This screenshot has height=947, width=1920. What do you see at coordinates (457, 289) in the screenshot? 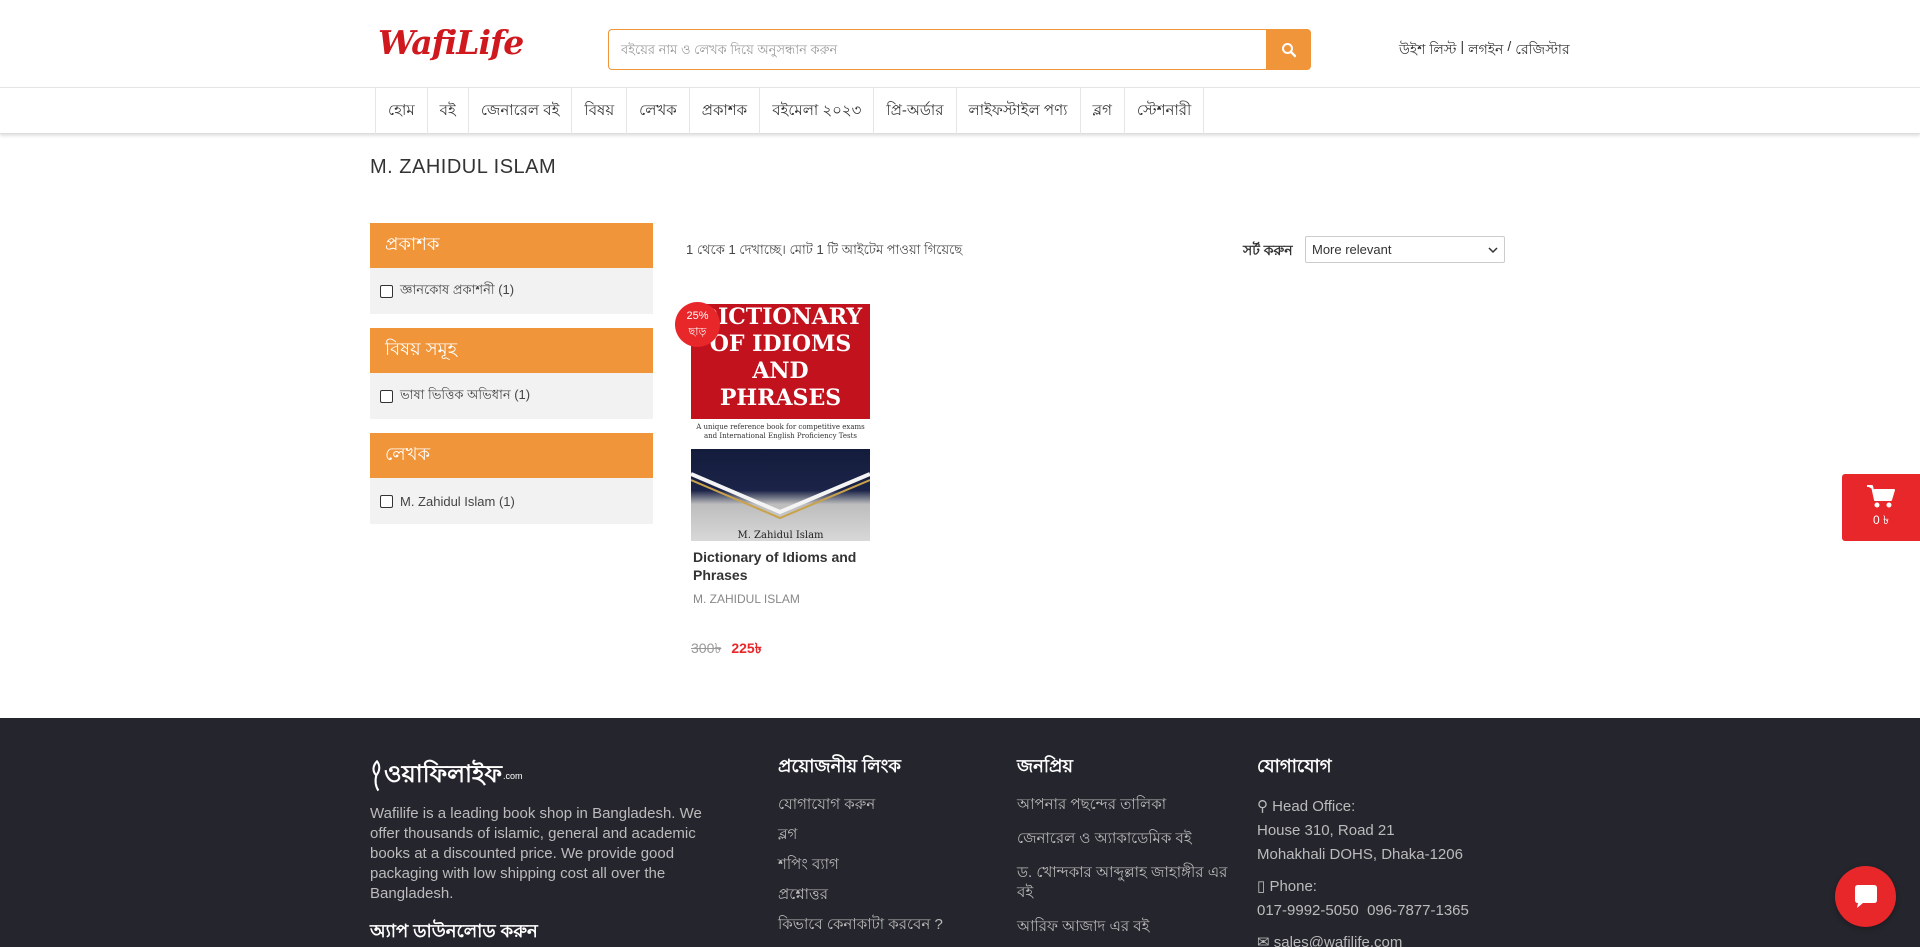
I see `filter-option-label: জ্ঞানকোষ প্রকাশনী (1)` at bounding box center [457, 289].